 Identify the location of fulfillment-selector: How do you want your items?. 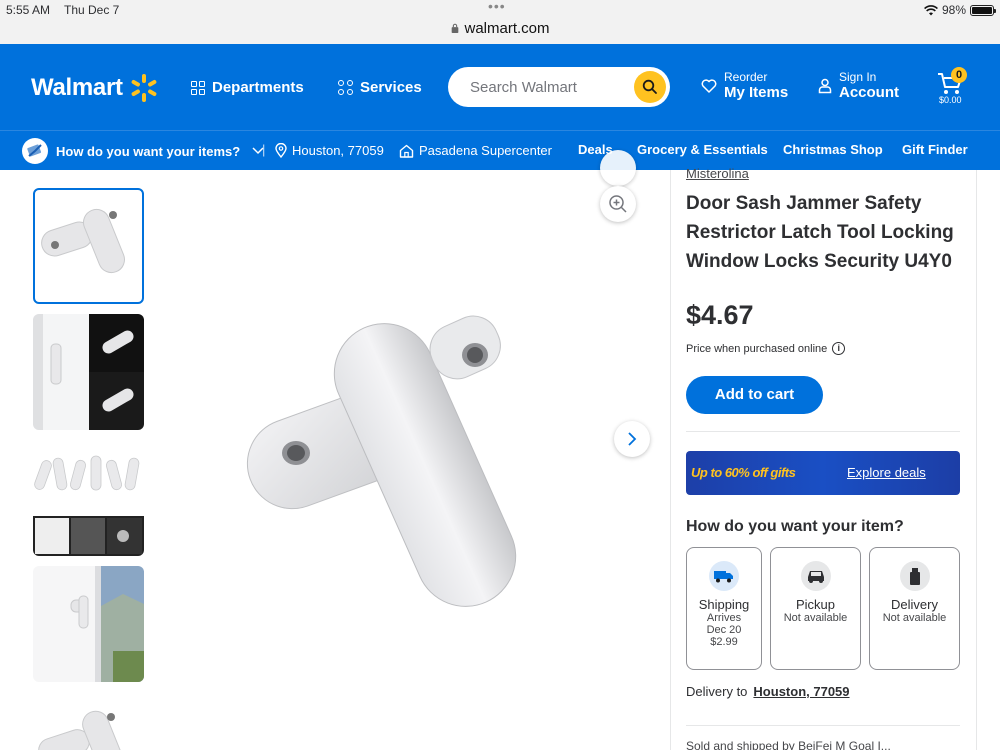
(143, 151).